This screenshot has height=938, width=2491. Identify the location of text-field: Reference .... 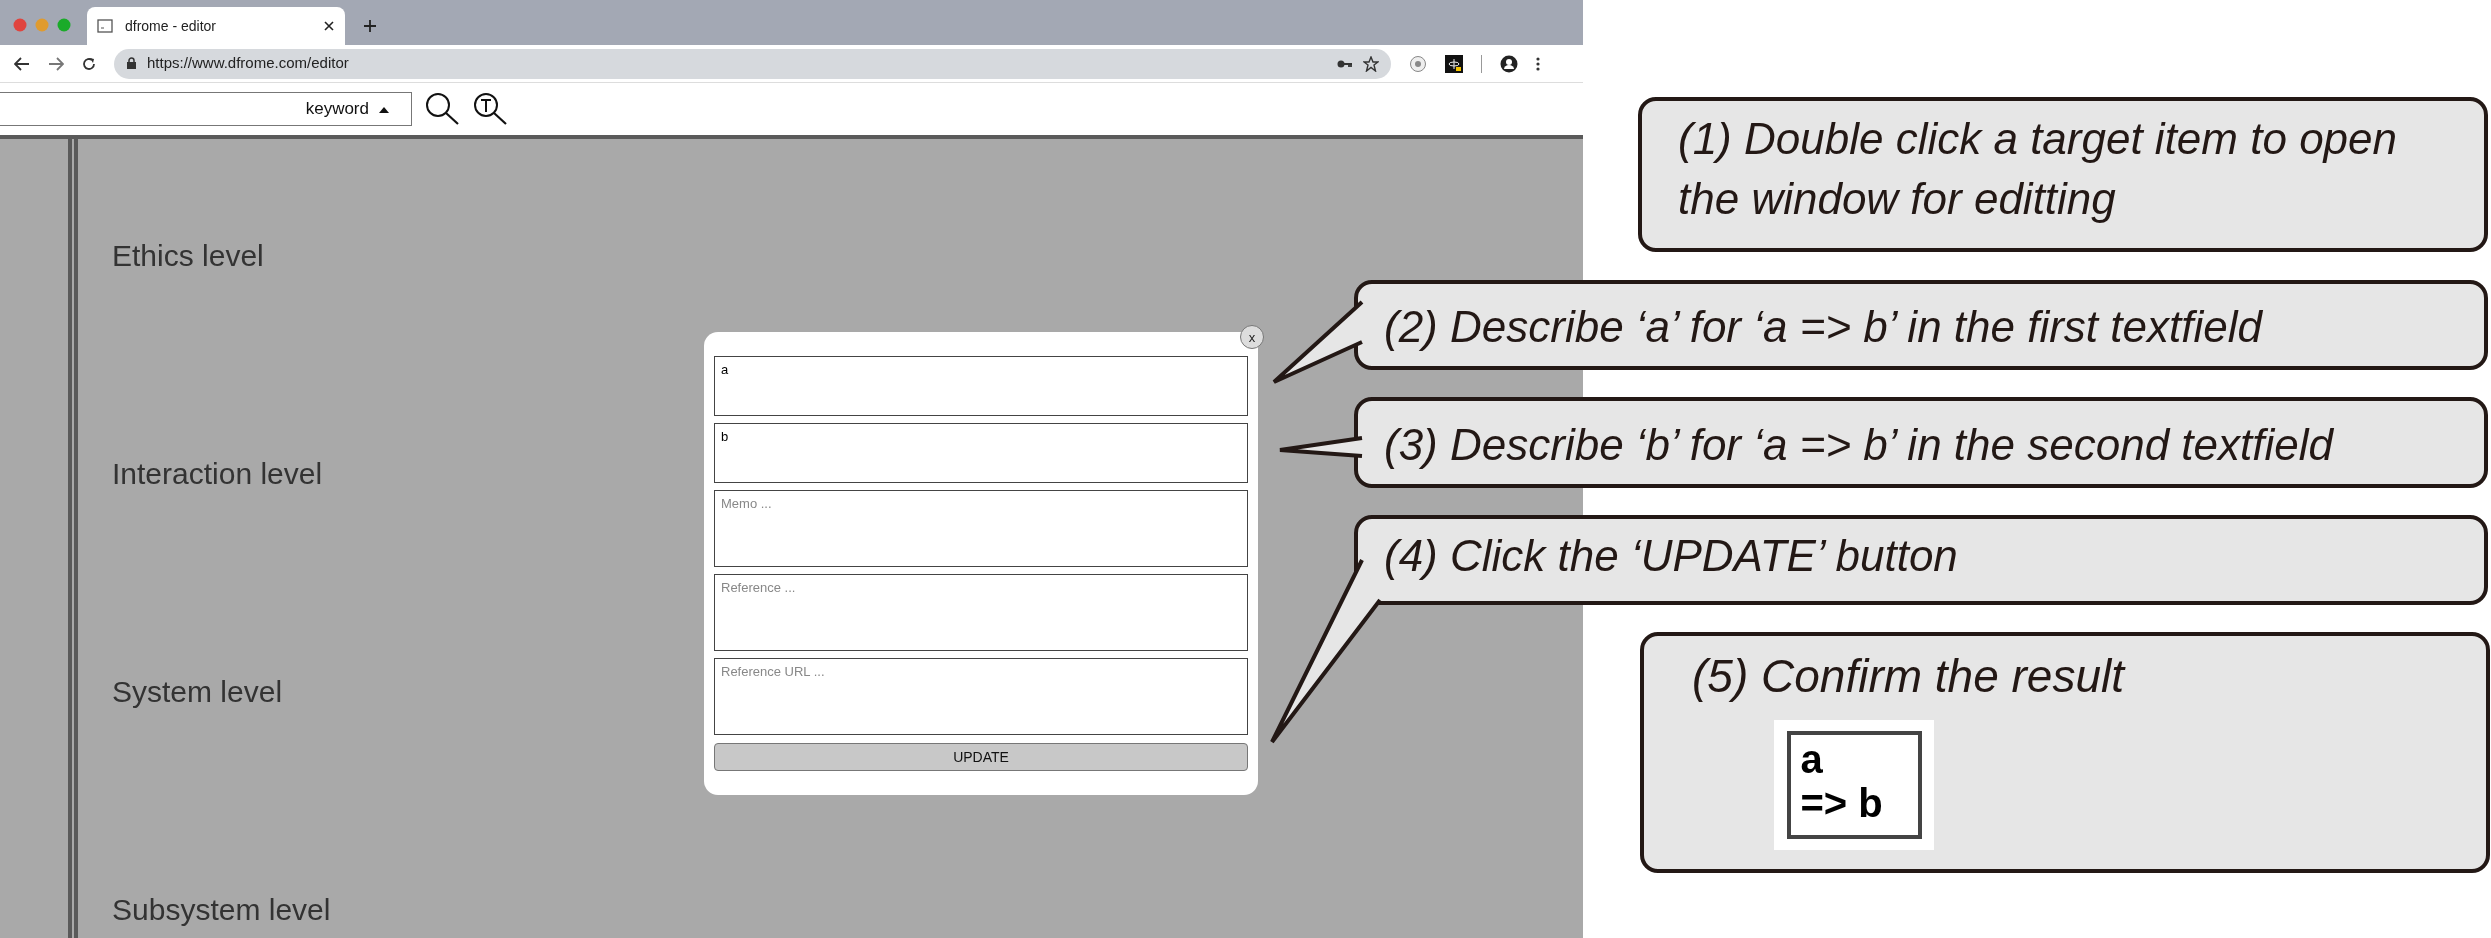
(981, 612).